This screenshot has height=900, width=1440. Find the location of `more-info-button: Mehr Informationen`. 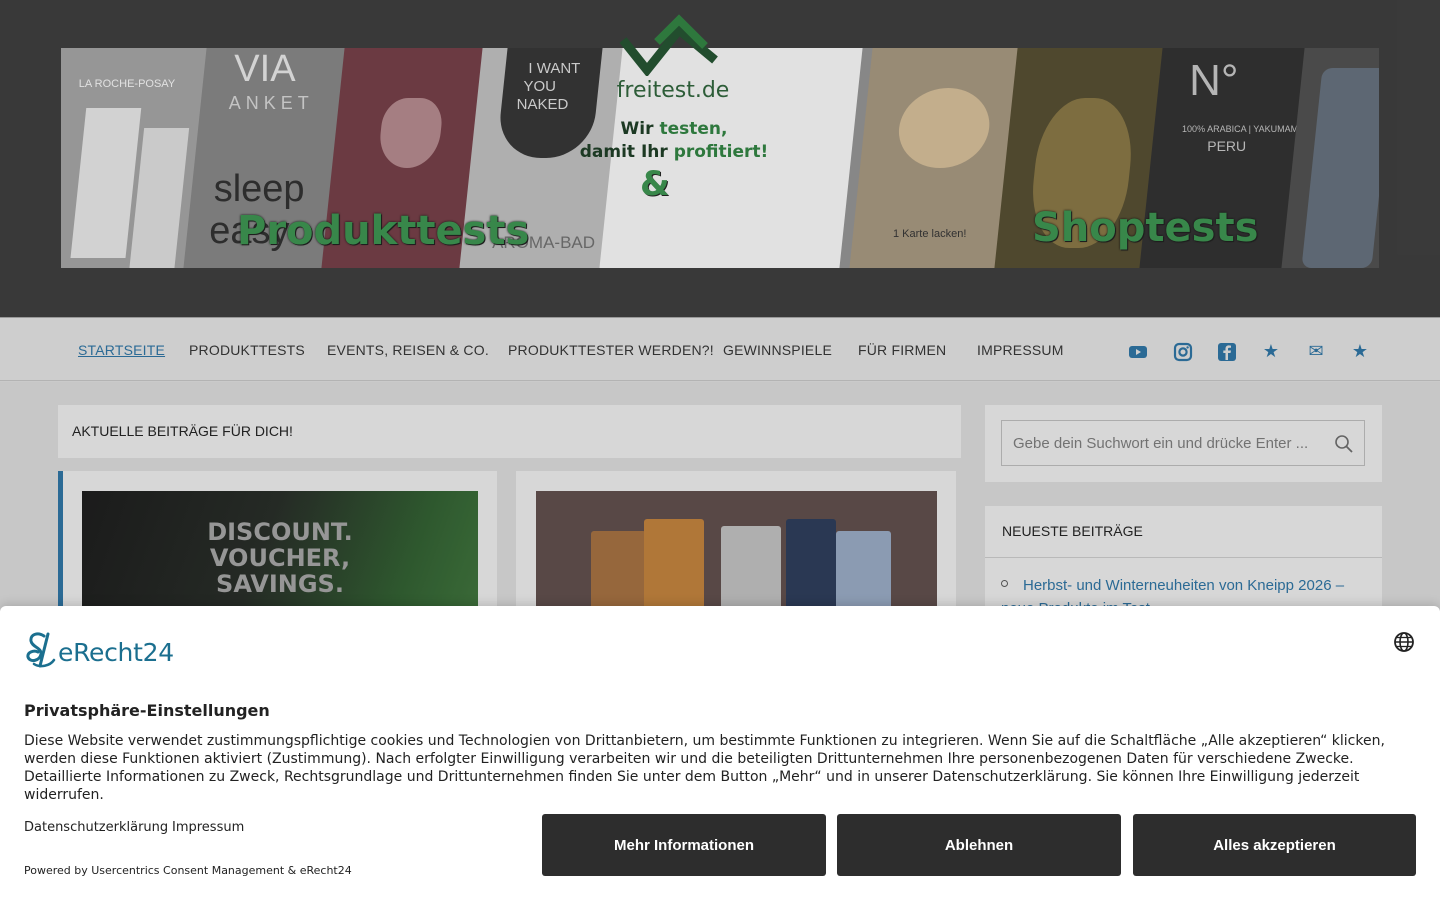

more-info-button: Mehr Informationen is located at coordinates (684, 845).